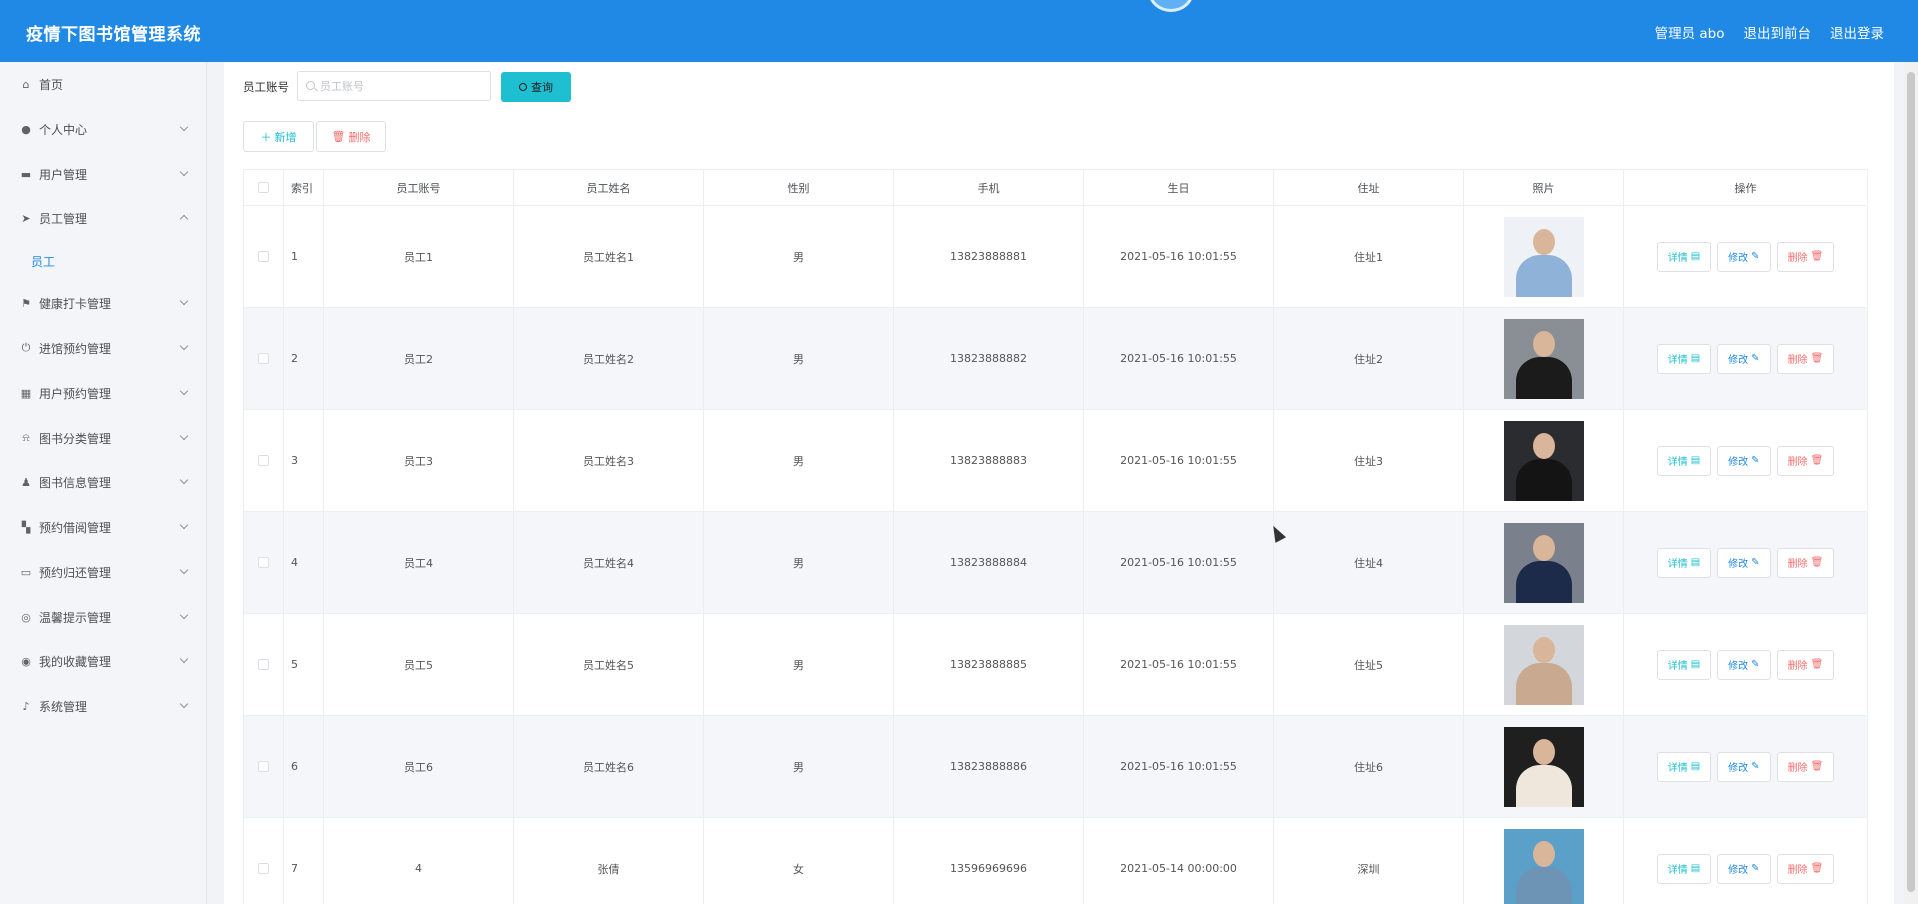  I want to click on batch-delete-button: 🗑 删除, so click(351, 136).